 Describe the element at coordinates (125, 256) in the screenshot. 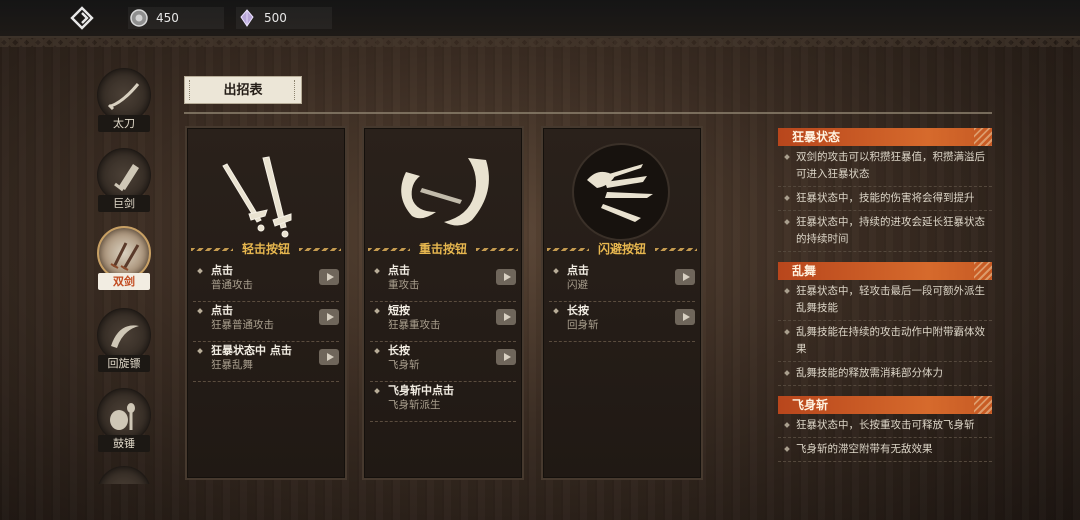

I see `dual-blades-icon` at that location.